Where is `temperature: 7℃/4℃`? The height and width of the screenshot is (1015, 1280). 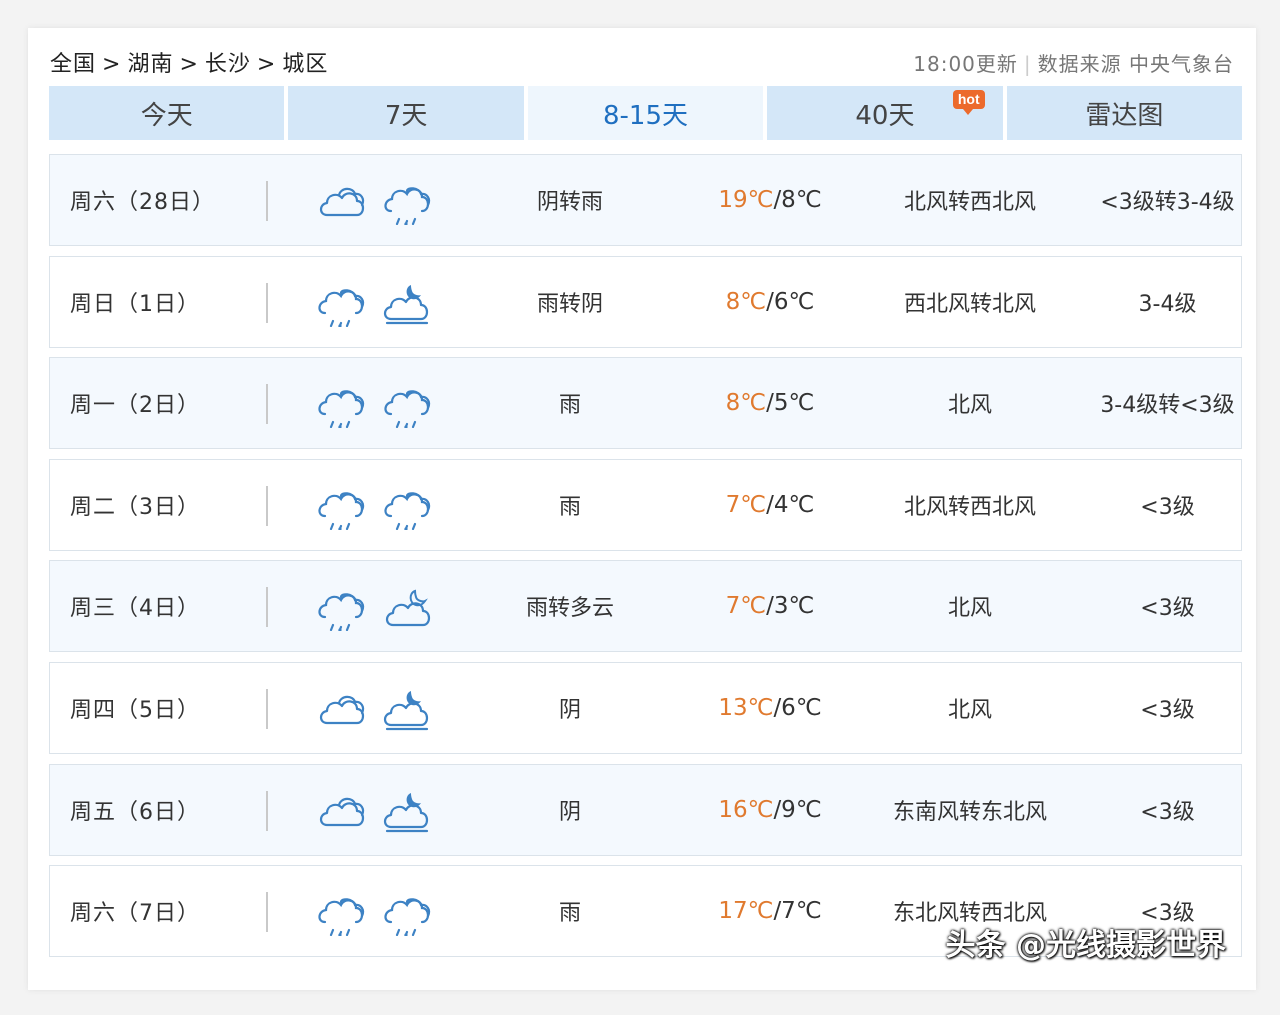 temperature: 7℃/4℃ is located at coordinates (770, 505).